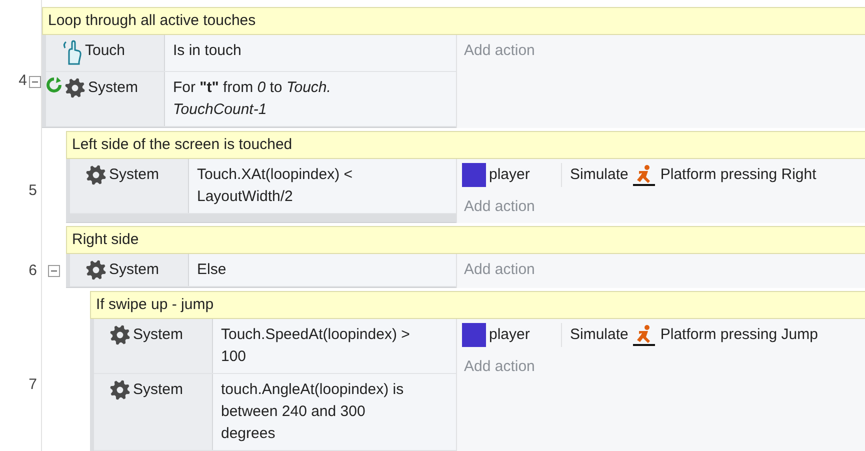 This screenshot has height=451, width=865. What do you see at coordinates (310, 99) in the screenshot?
I see `condition-text: For "t" from 0 to Touch. TouchCount-1` at bounding box center [310, 99].